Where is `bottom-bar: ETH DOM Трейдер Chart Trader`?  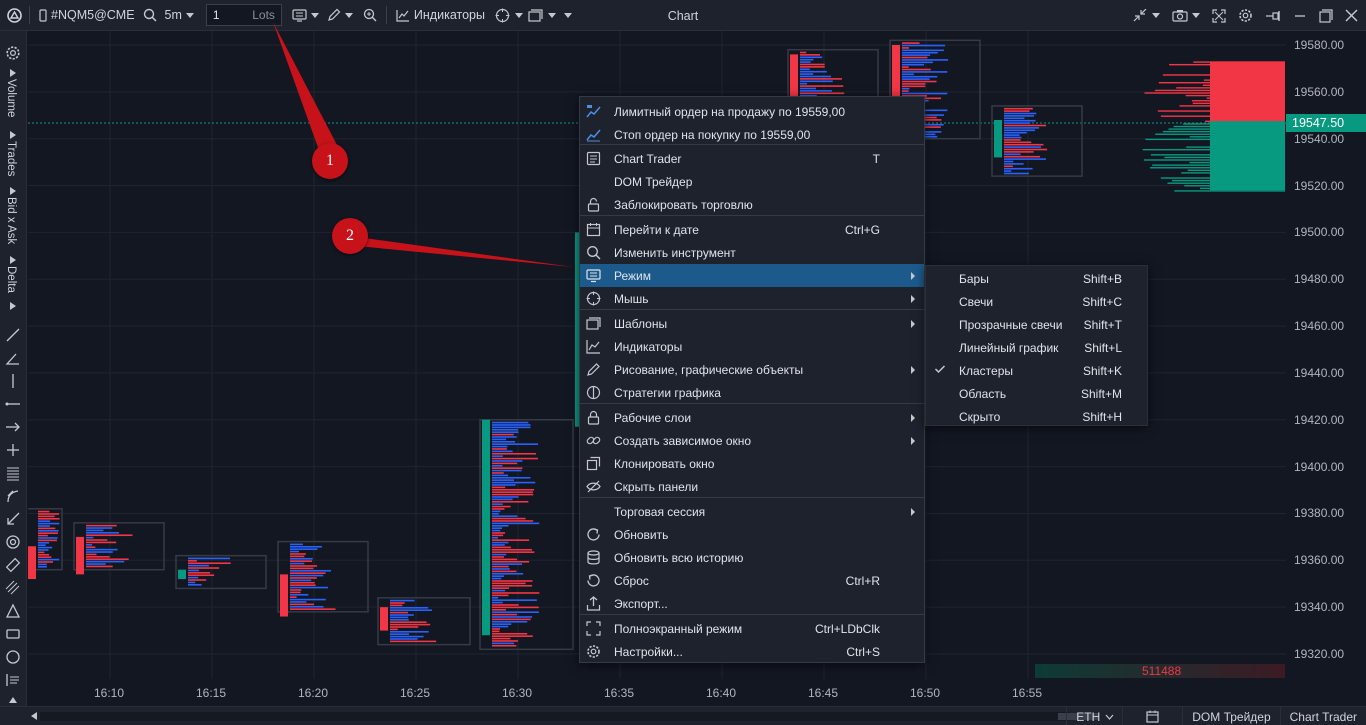 bottom-bar: ETH DOM Трейдер Chart Trader is located at coordinates (683, 715).